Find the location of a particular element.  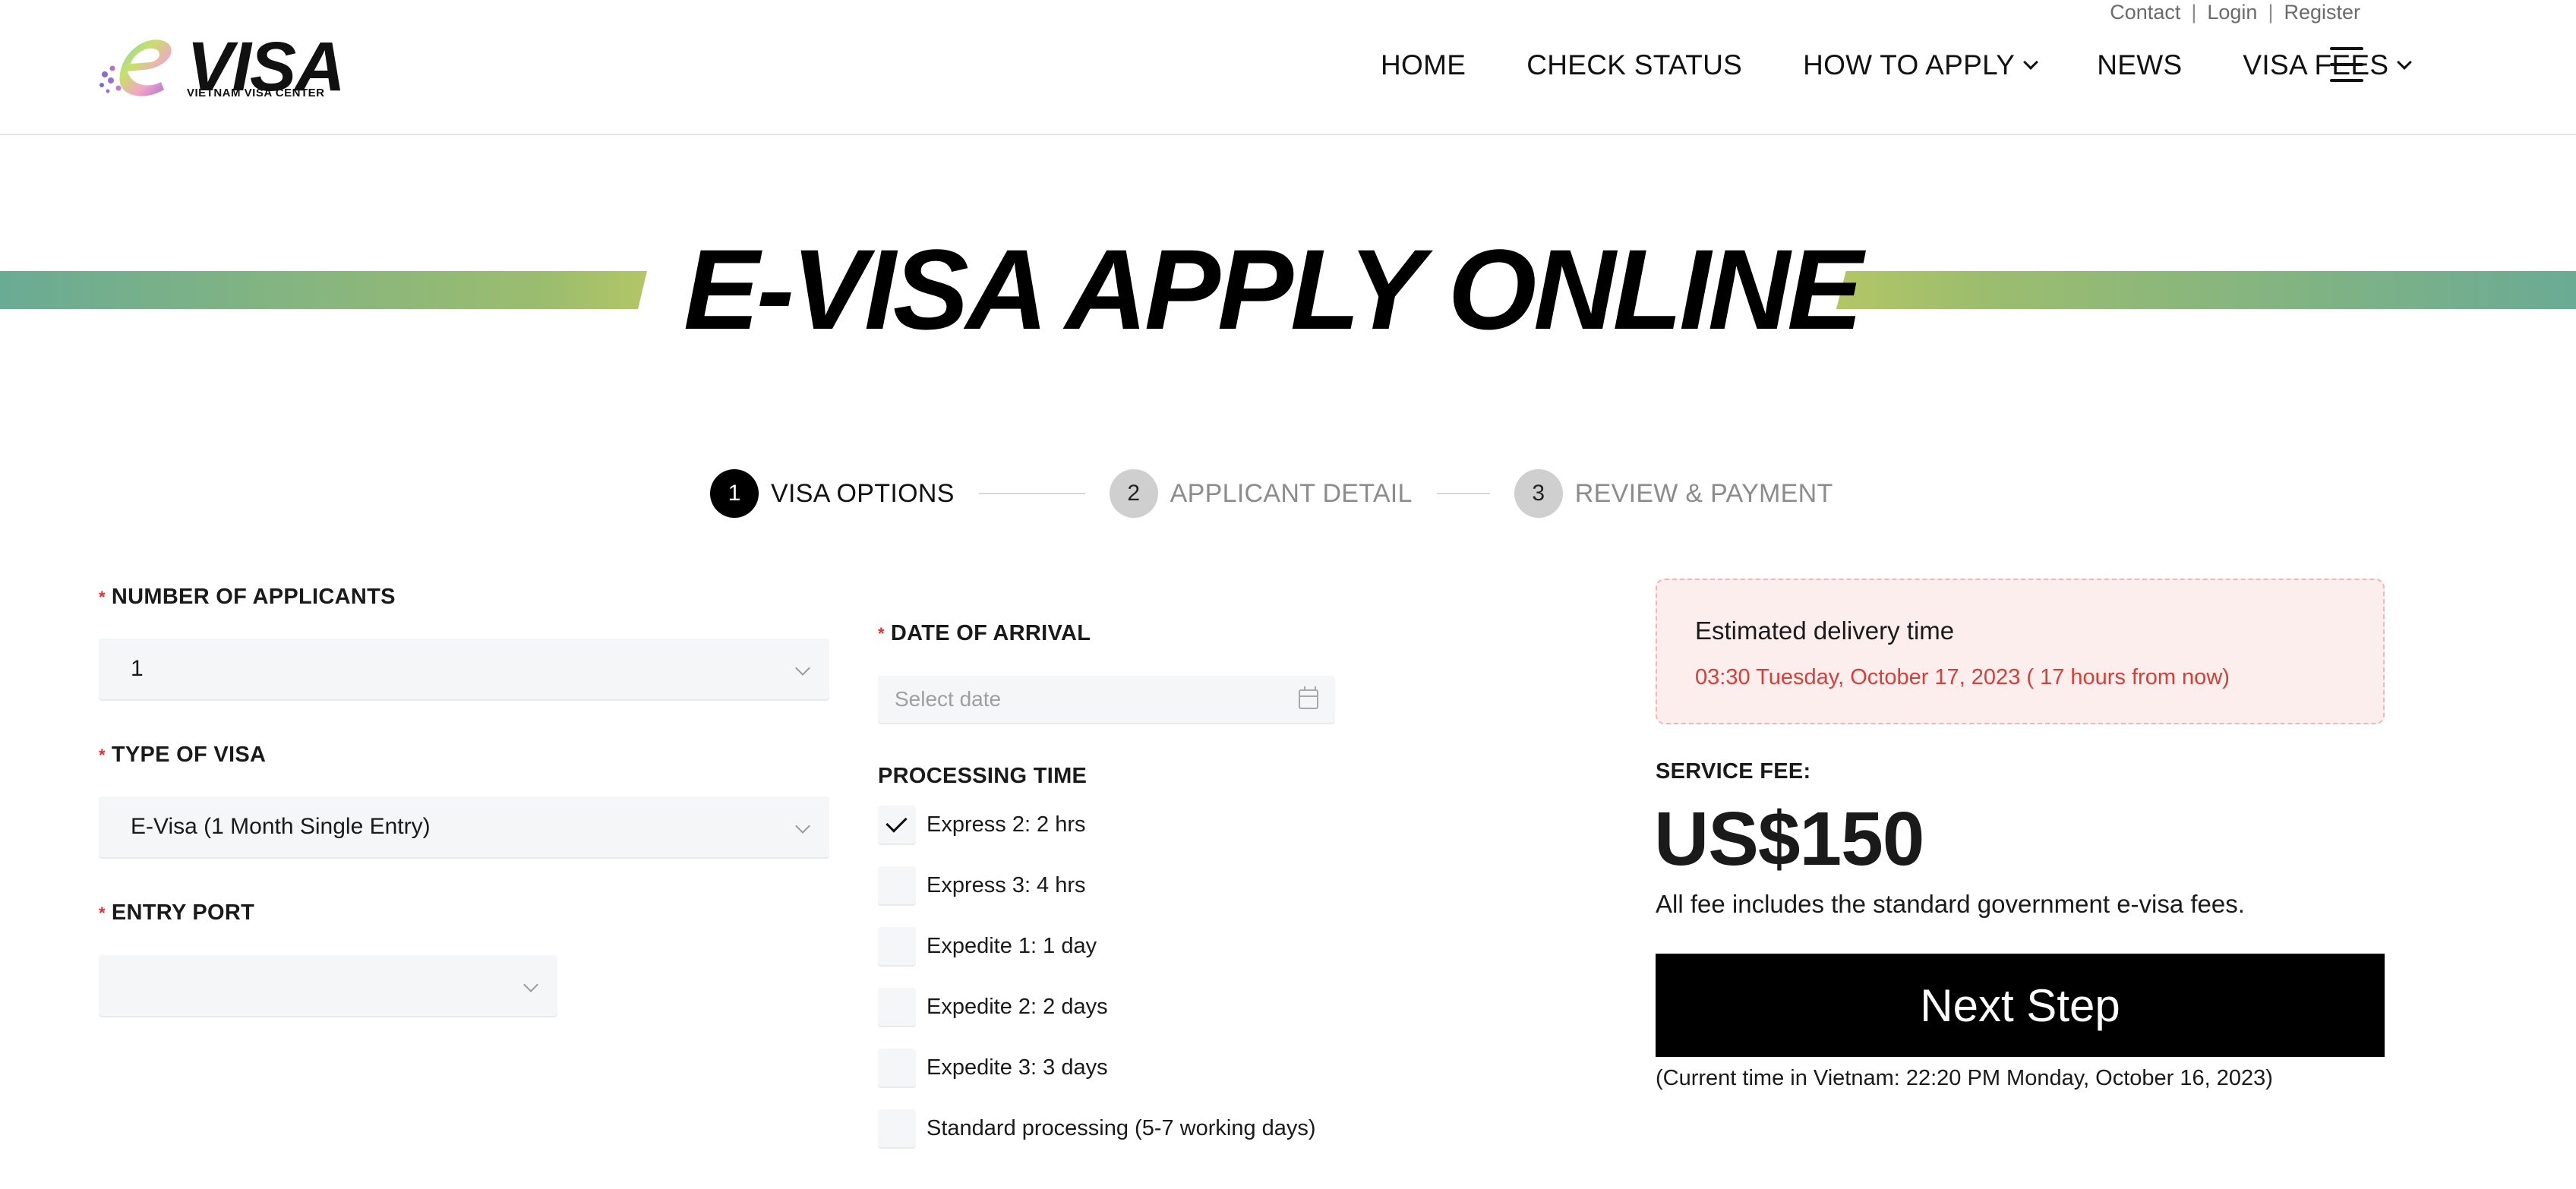

service-fee-label: SERVICE FEE: is located at coordinates (1733, 771).